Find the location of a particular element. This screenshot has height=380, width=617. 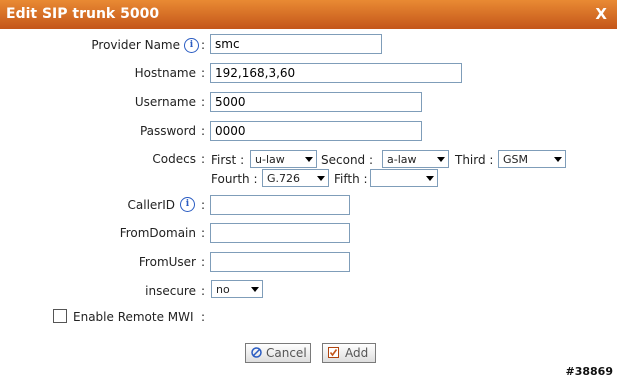

callerid-input is located at coordinates (280, 205).